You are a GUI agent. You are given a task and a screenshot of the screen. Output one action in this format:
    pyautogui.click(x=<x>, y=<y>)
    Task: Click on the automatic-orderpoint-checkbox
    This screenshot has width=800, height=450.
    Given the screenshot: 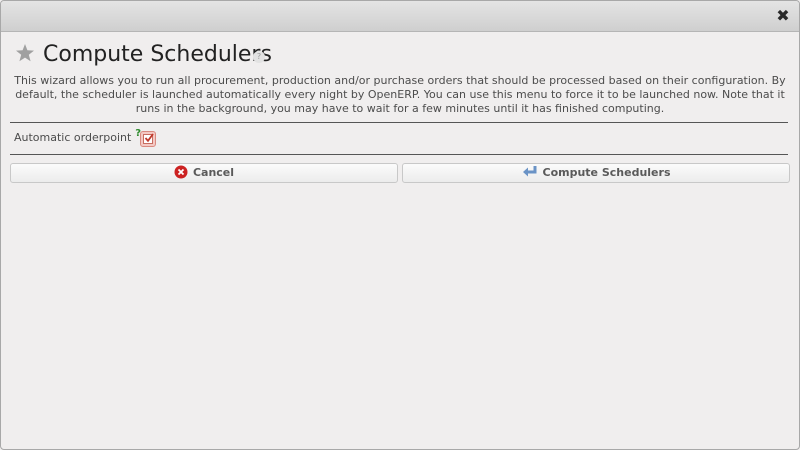 What is the action you would take?
    pyautogui.click(x=148, y=139)
    